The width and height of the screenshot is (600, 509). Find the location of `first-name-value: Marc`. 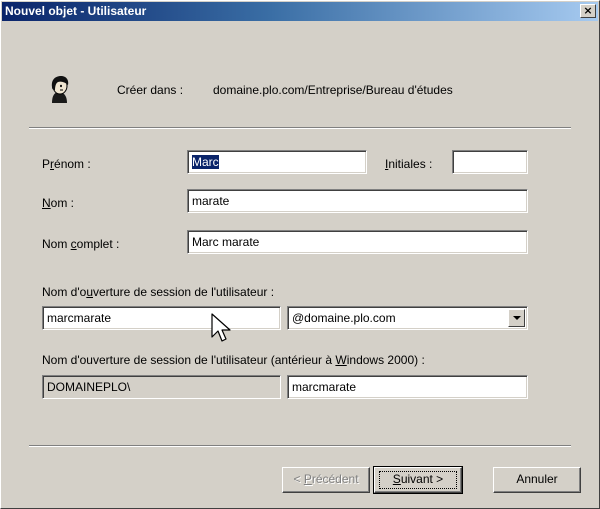

first-name-value: Marc is located at coordinates (205, 162).